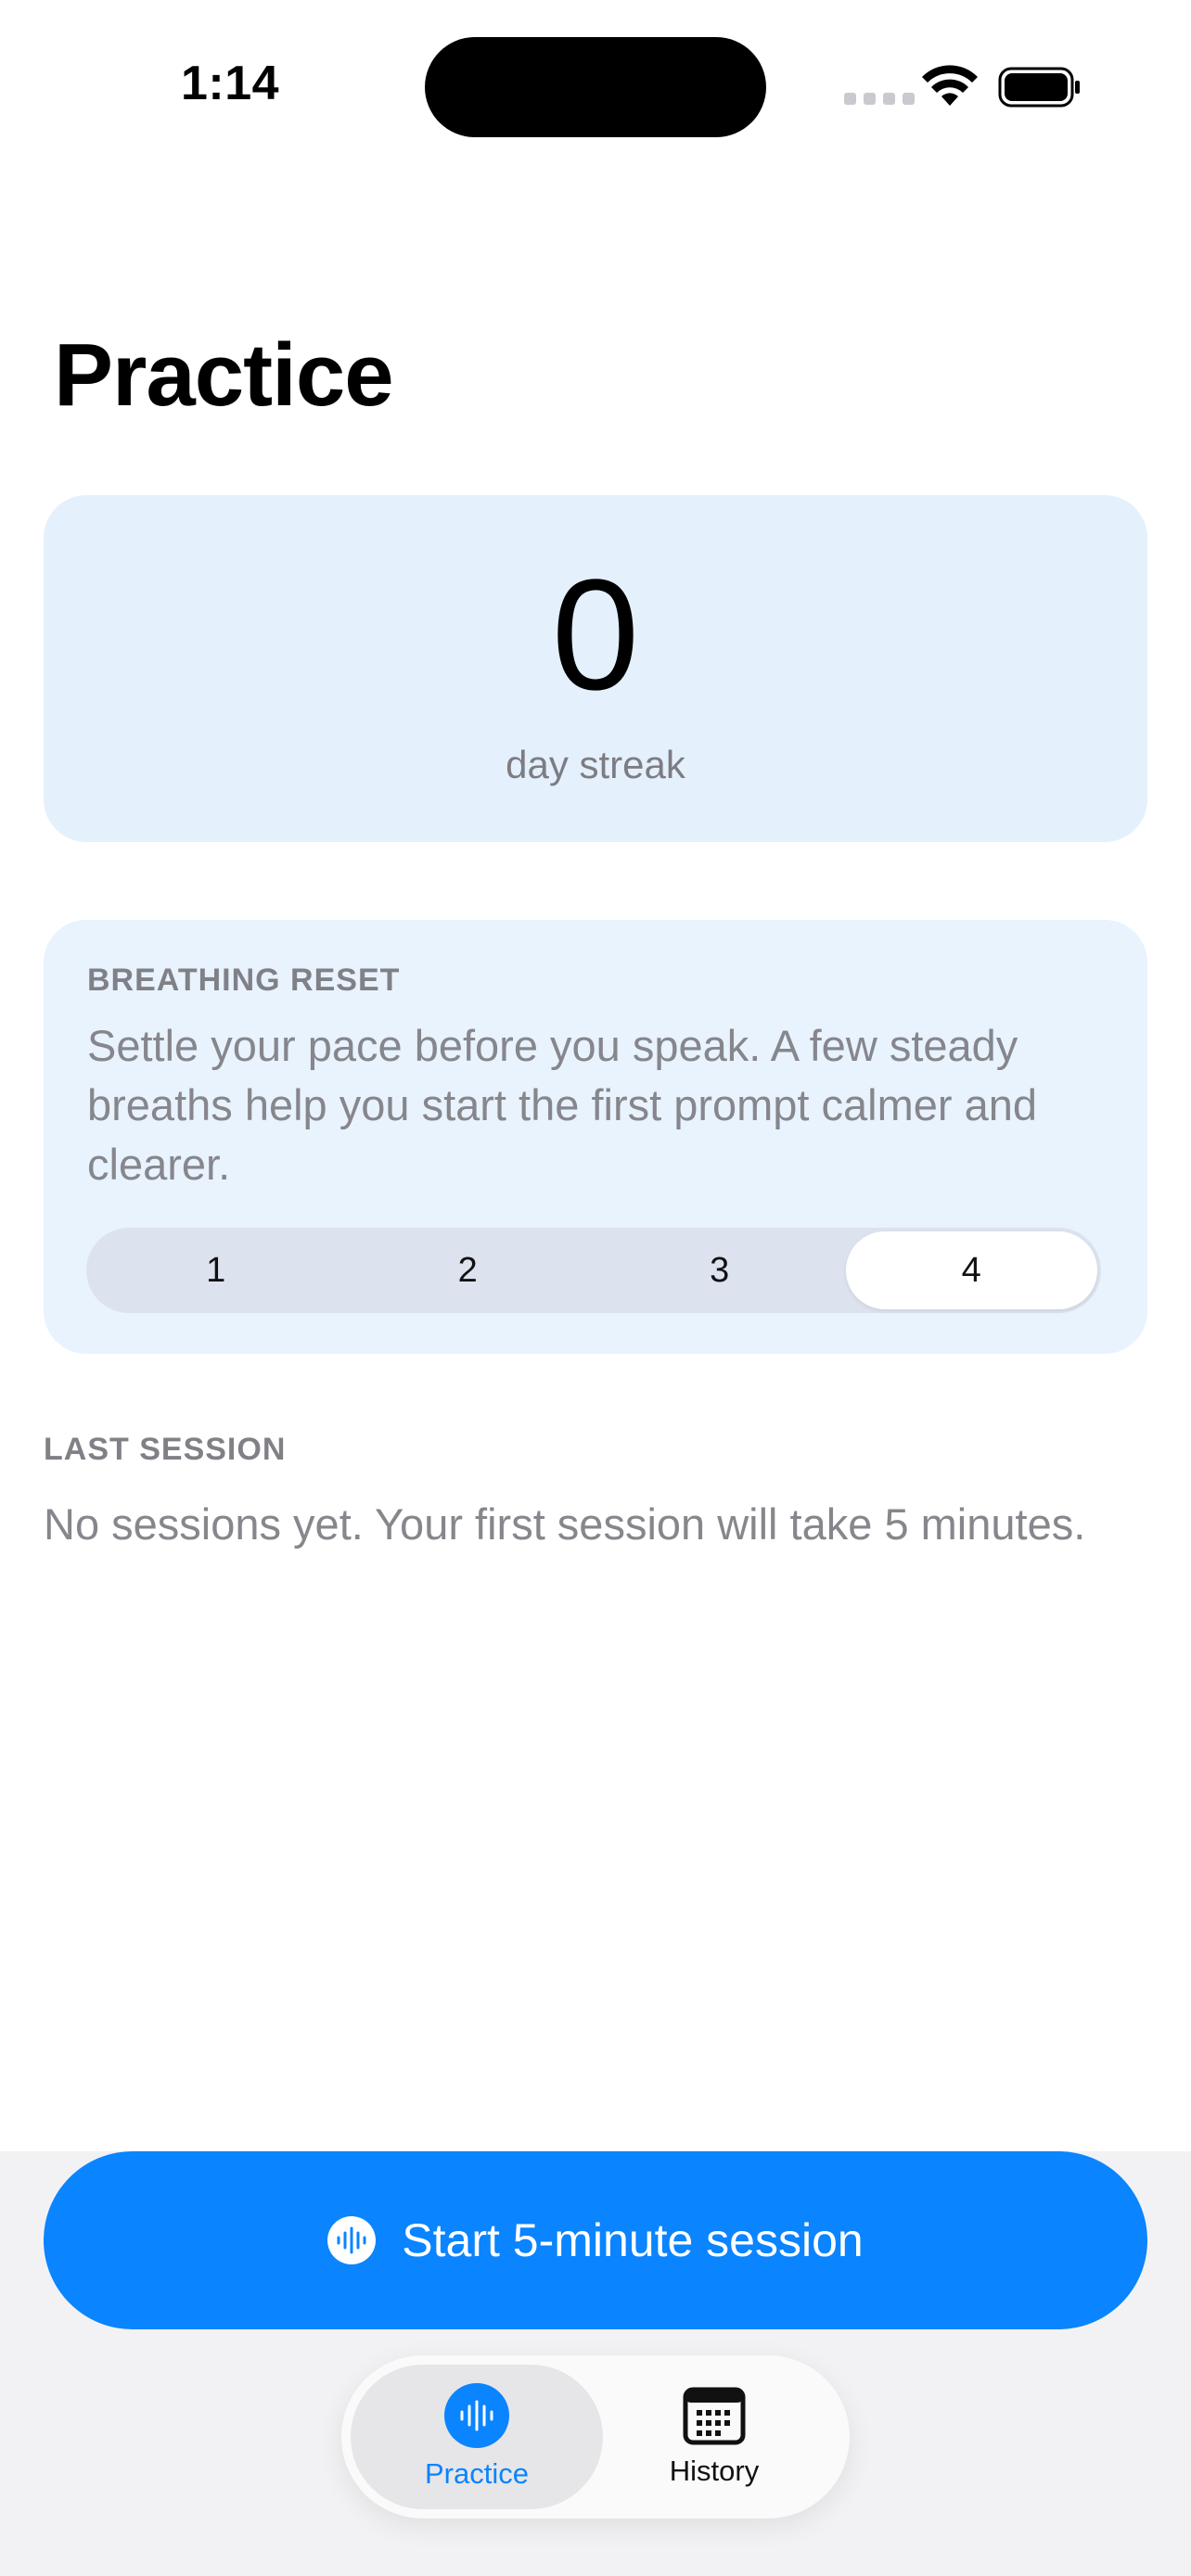 This screenshot has width=1191, height=2576. I want to click on start-session-label: Start 5-minute session, so click(633, 2240).